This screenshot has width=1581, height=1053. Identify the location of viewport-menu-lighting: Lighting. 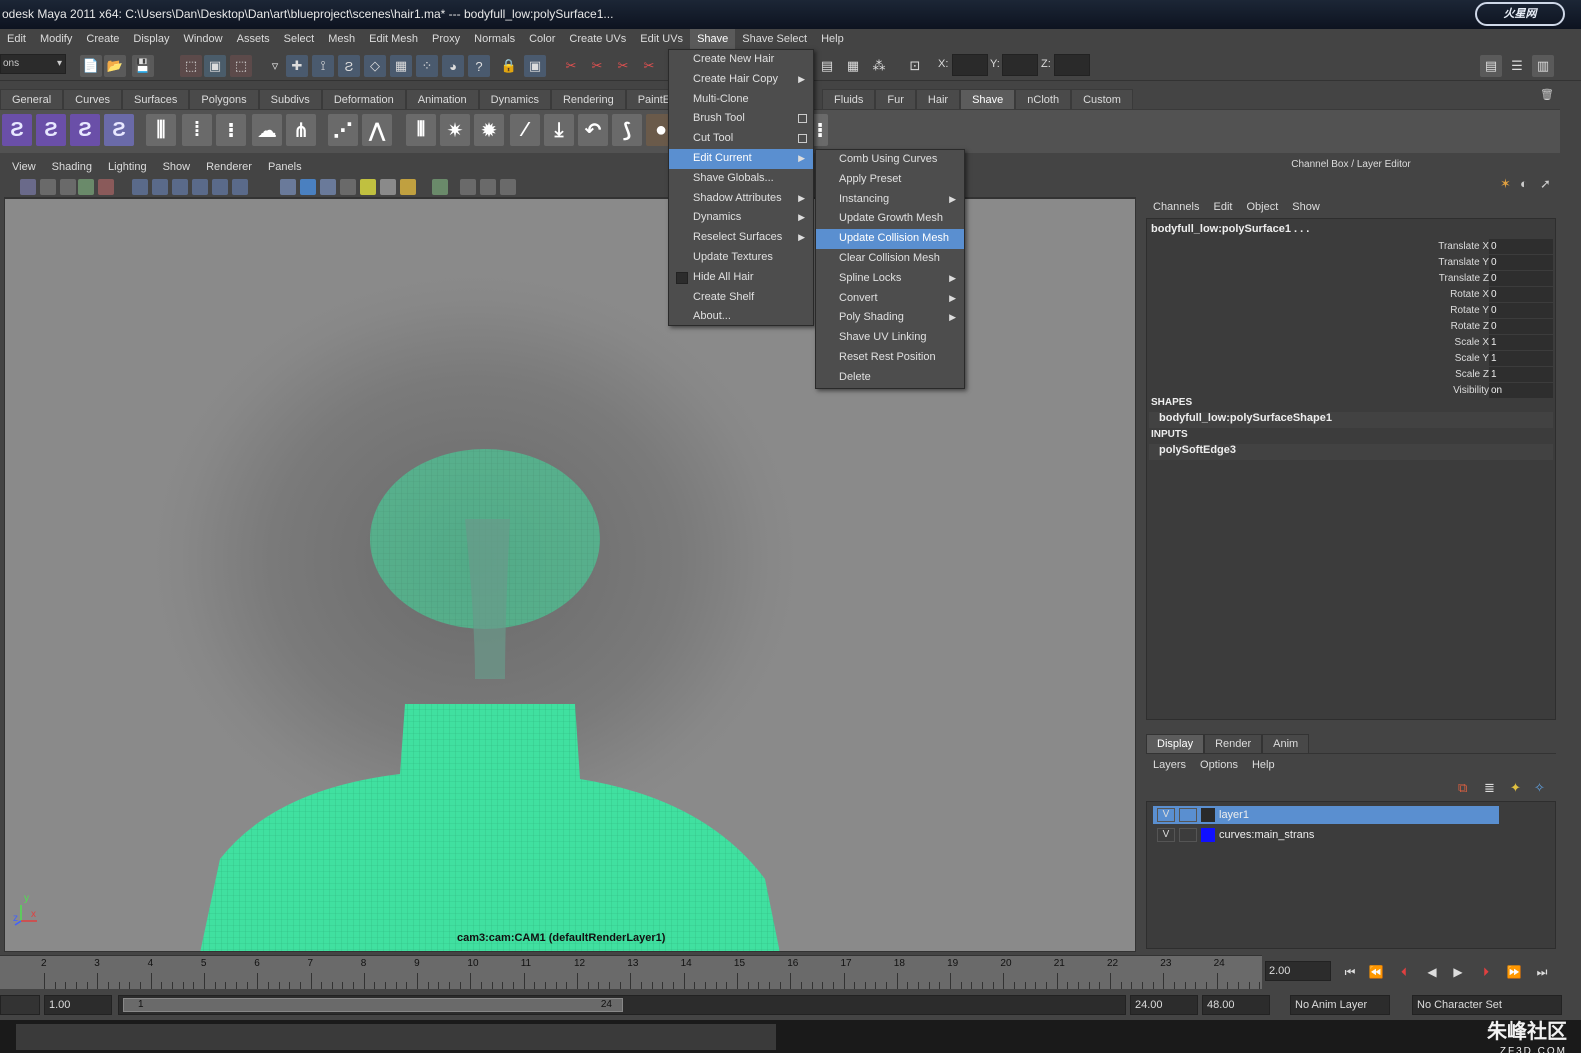
(127, 167).